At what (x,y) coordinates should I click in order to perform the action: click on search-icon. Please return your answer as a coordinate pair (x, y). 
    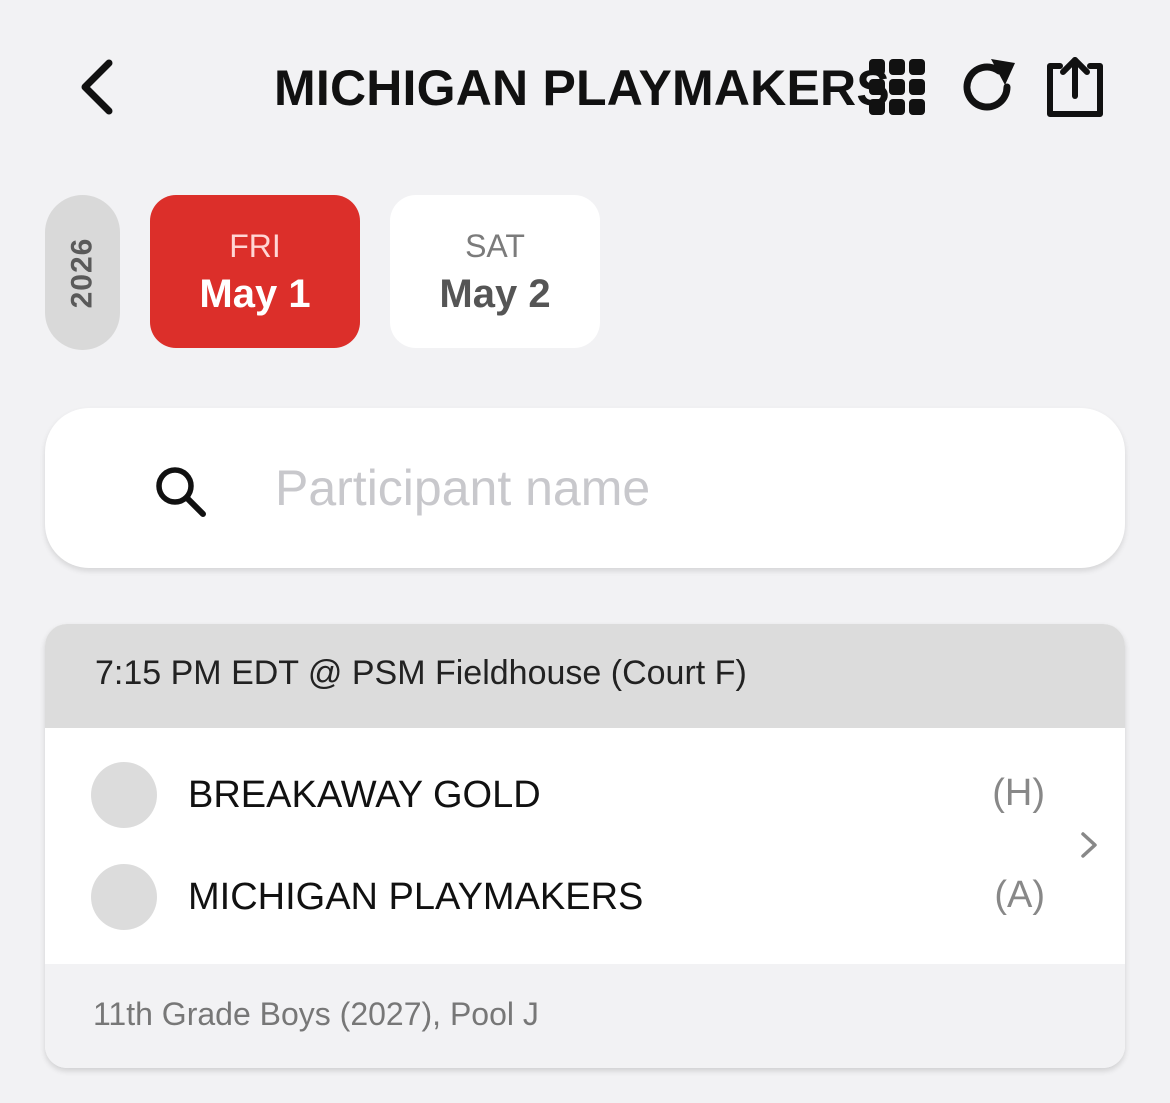
    Looking at the image, I should click on (181, 492).